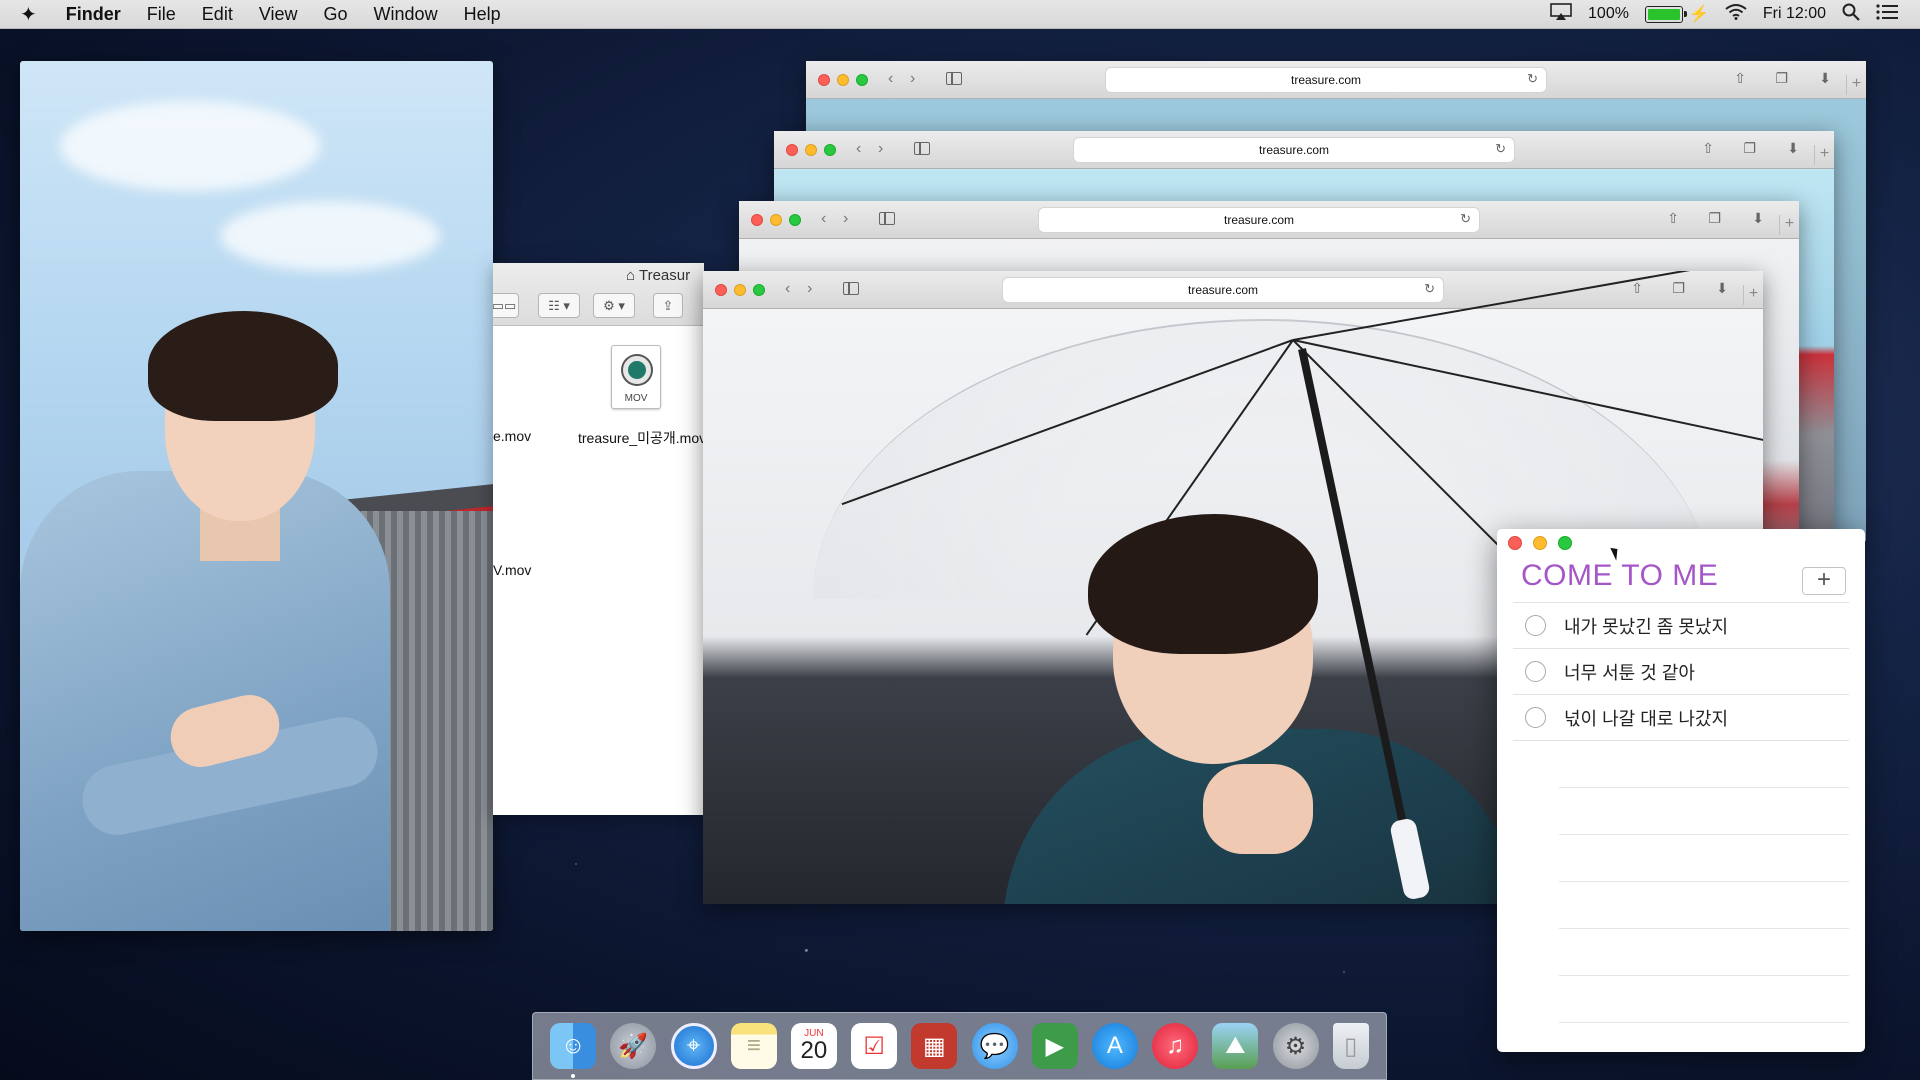 The height and width of the screenshot is (1080, 1920). What do you see at coordinates (482, 14) in the screenshot?
I see `menu-help: Help` at bounding box center [482, 14].